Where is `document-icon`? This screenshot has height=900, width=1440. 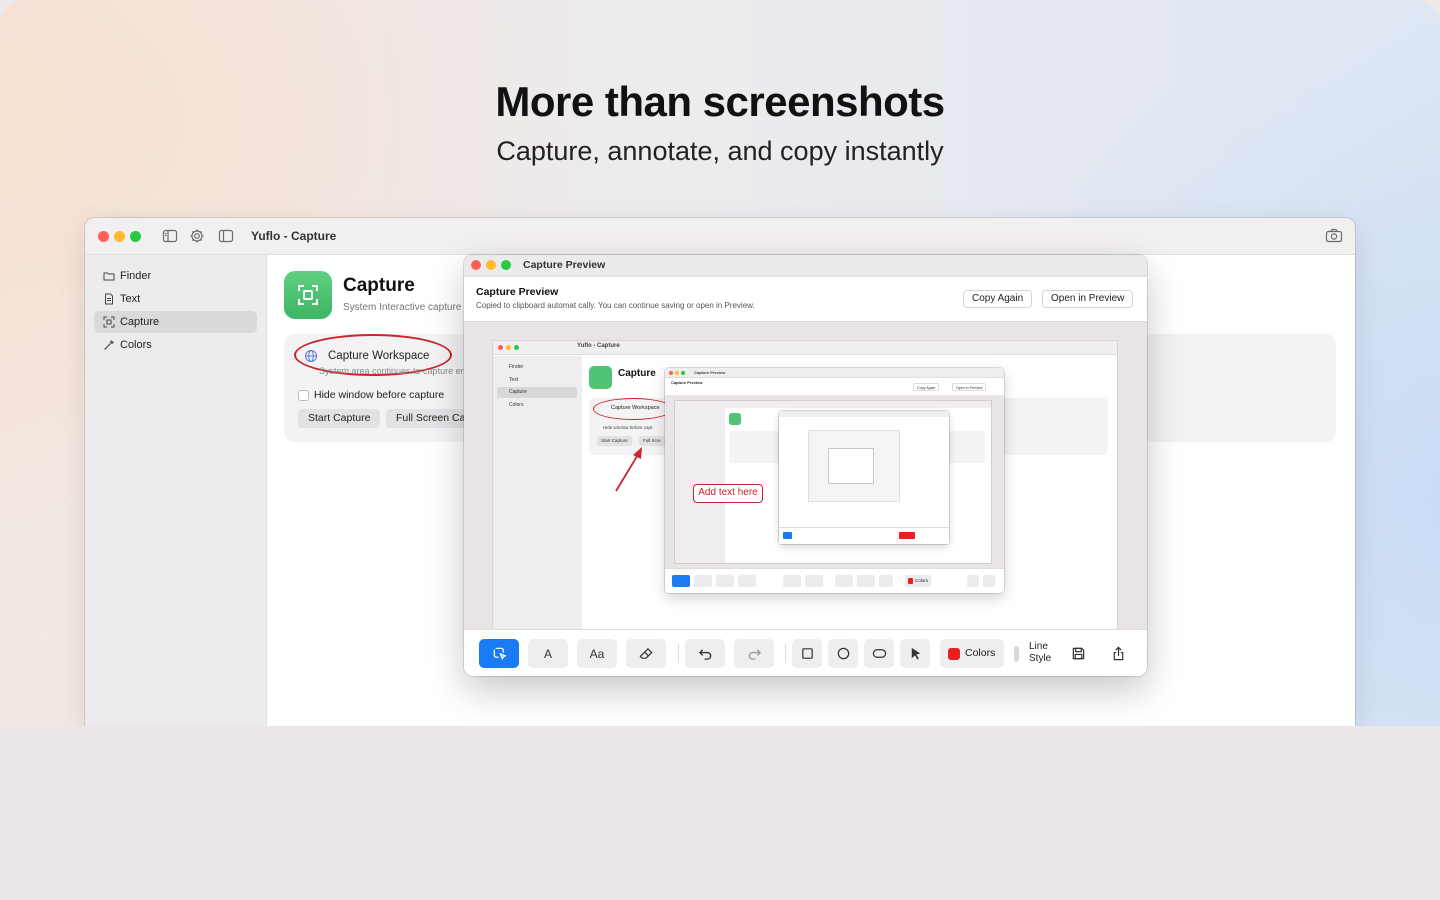
document-icon is located at coordinates (109, 299).